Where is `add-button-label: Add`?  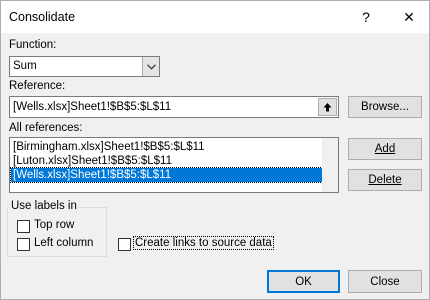 add-button-label: Add is located at coordinates (385, 149).